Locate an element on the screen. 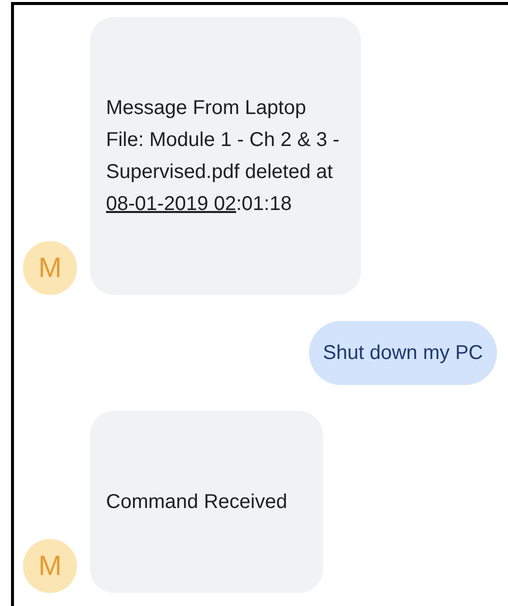 The image size is (508, 606). message-text: Command Received is located at coordinates (197, 502).